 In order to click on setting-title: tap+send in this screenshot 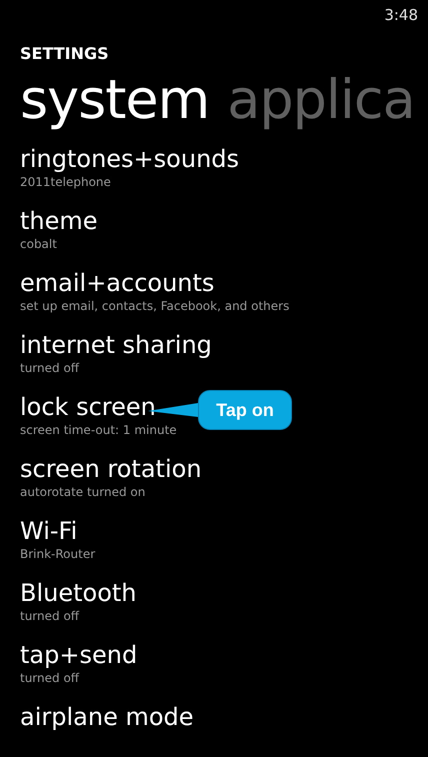, I will do `click(79, 655)`.